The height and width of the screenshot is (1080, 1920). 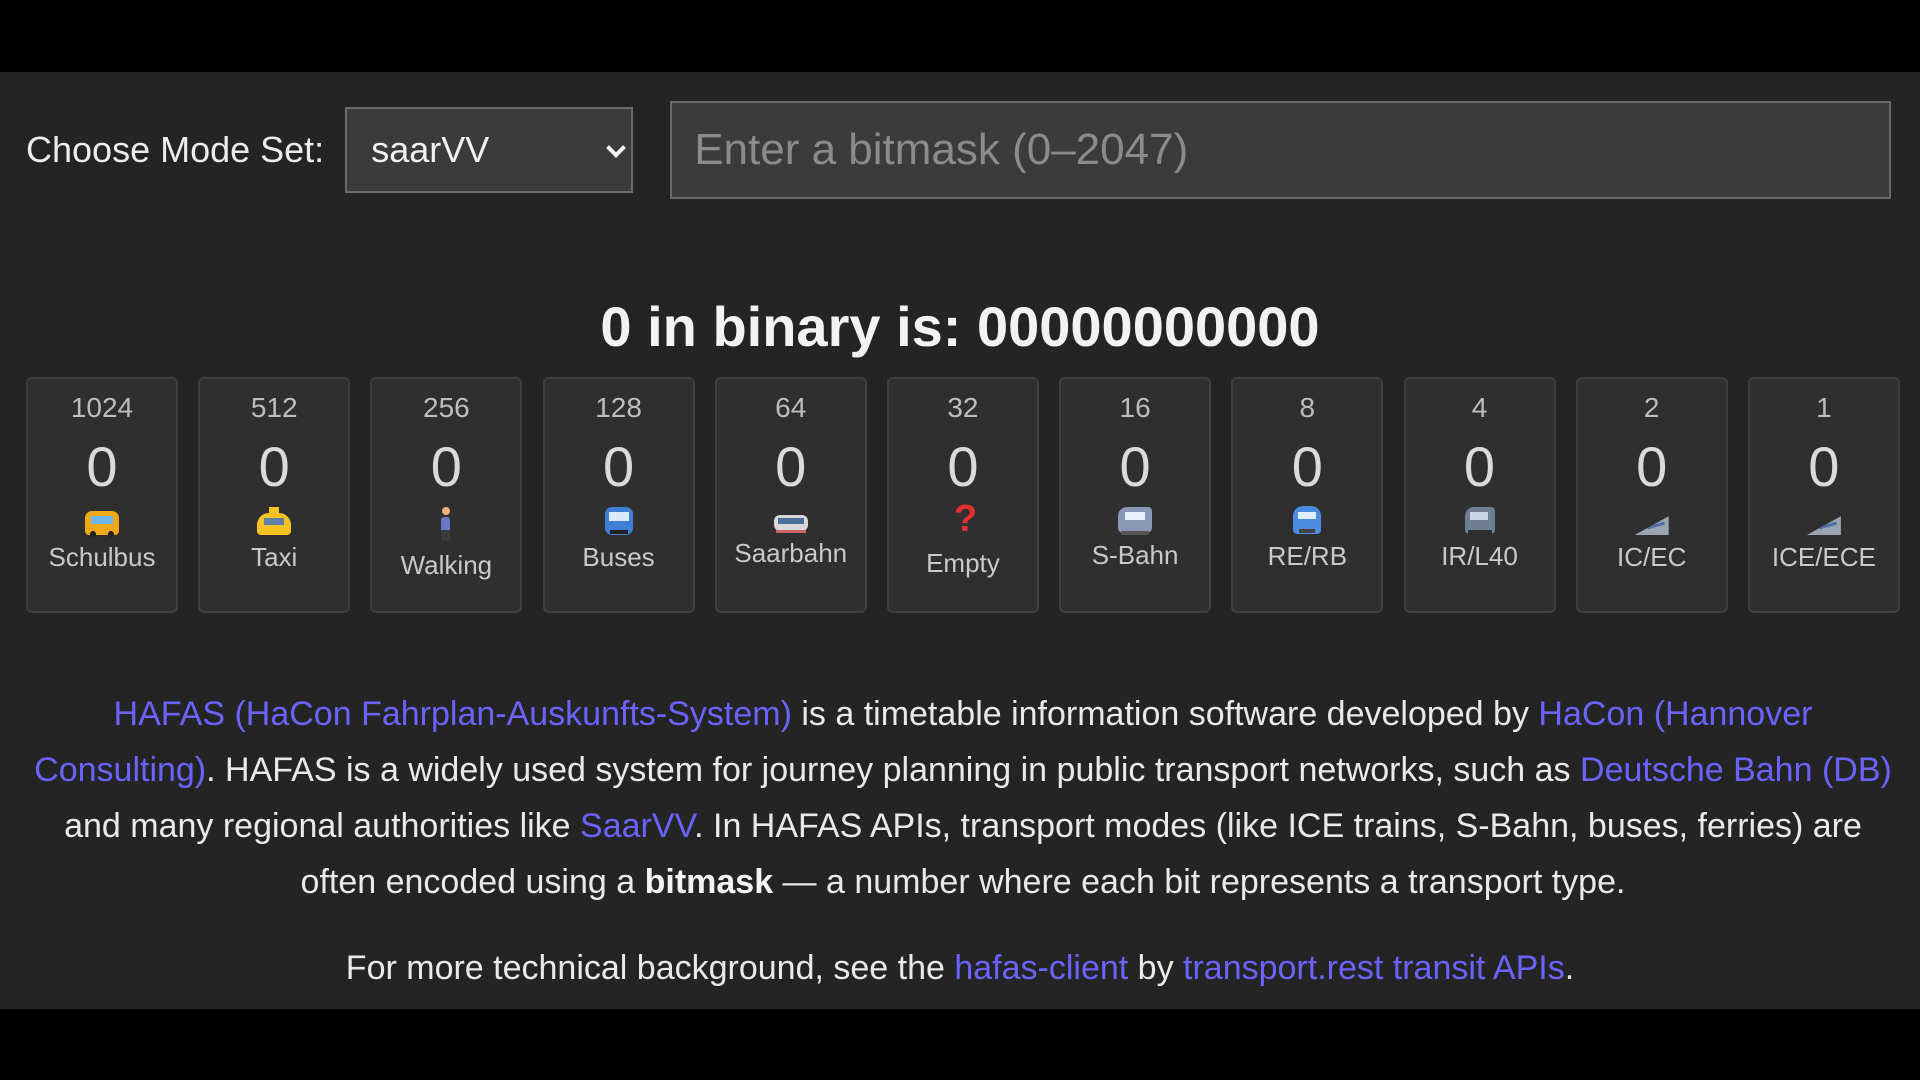 I want to click on bit-label: Saarbahn, so click(x=791, y=553).